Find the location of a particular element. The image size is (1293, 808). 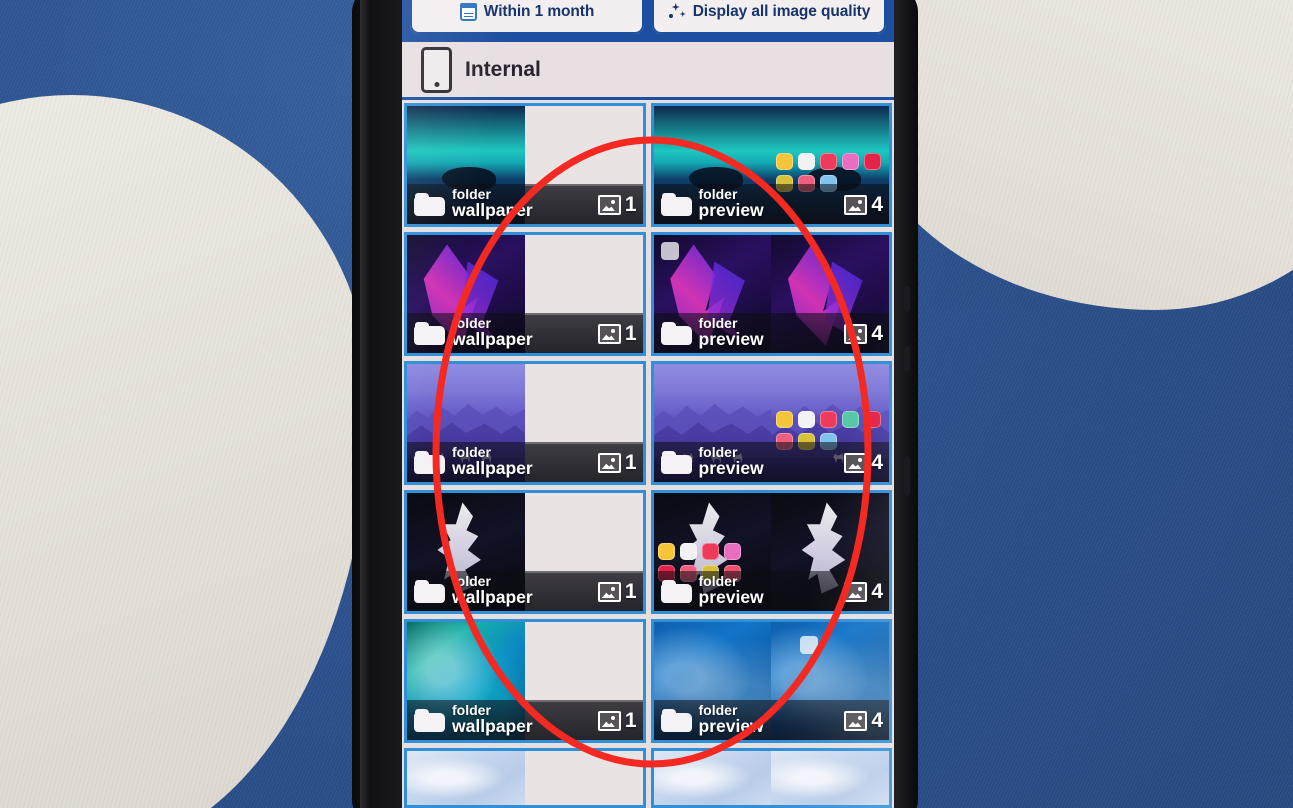

storage-section-header: Internal is located at coordinates (648, 71).